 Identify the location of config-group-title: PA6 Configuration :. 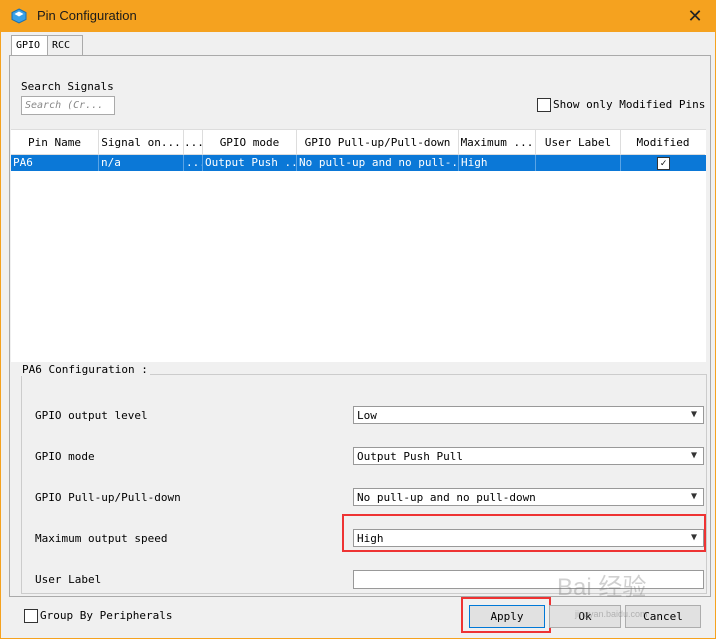
(85, 369).